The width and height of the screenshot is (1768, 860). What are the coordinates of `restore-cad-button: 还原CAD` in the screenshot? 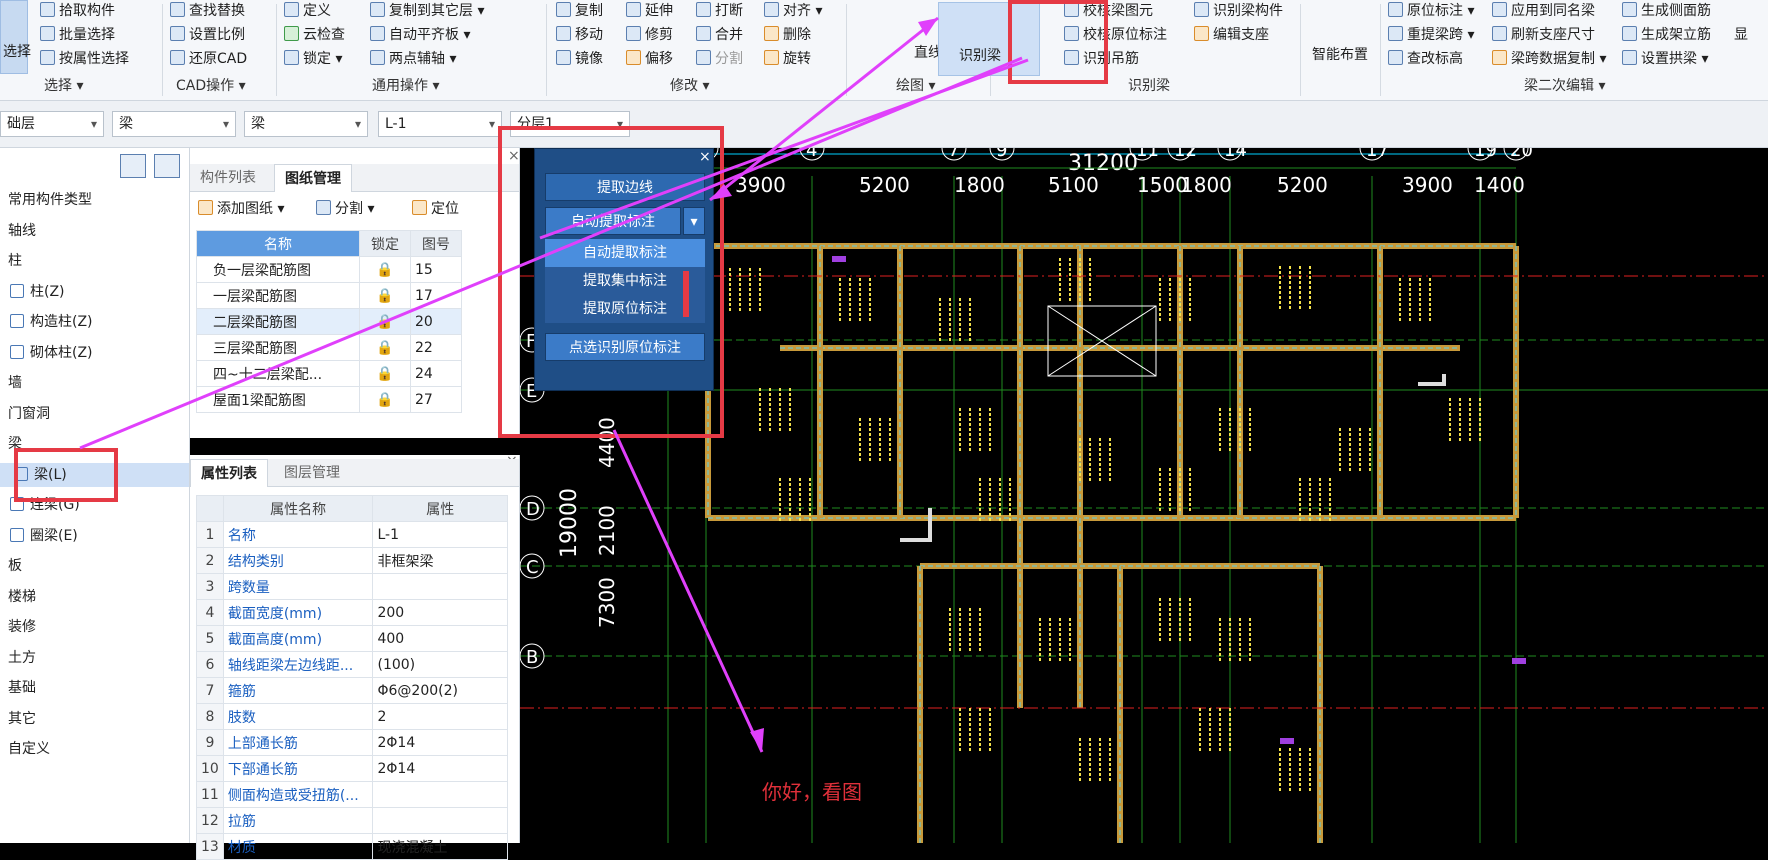 It's located at (208, 59).